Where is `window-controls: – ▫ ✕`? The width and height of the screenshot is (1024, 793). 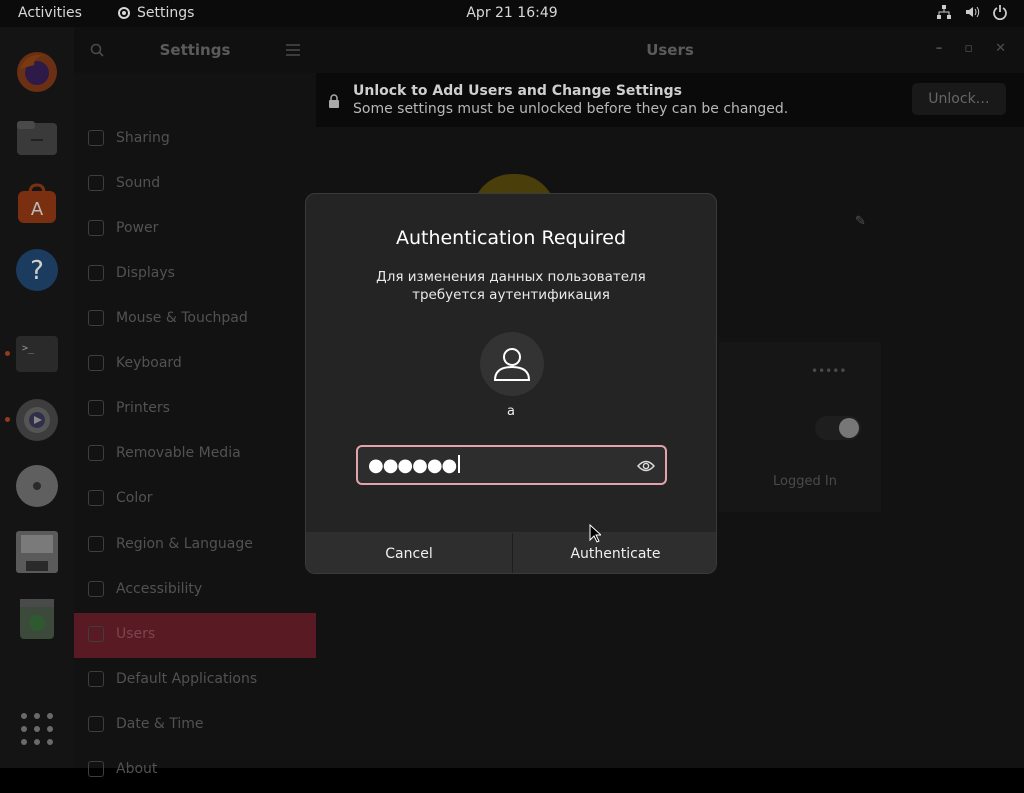 window-controls: – ▫ ✕ is located at coordinates (971, 48).